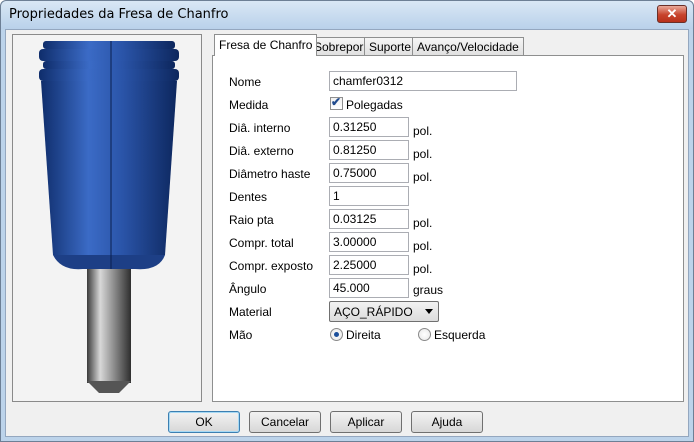  Describe the element at coordinates (429, 311) in the screenshot. I see `chevron-down-icon` at that location.